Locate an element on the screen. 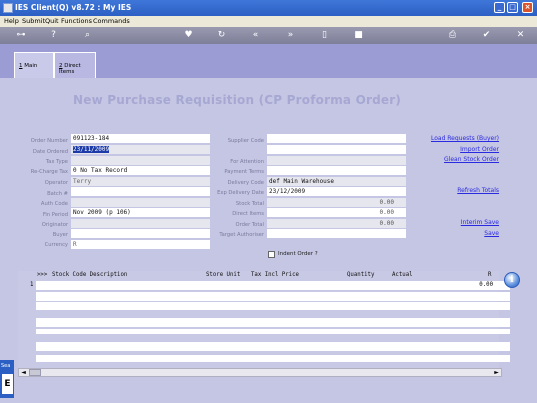 The width and height of the screenshot is (537, 403). exp-delivery-date-field: 23/12/2009 is located at coordinates (336, 191).